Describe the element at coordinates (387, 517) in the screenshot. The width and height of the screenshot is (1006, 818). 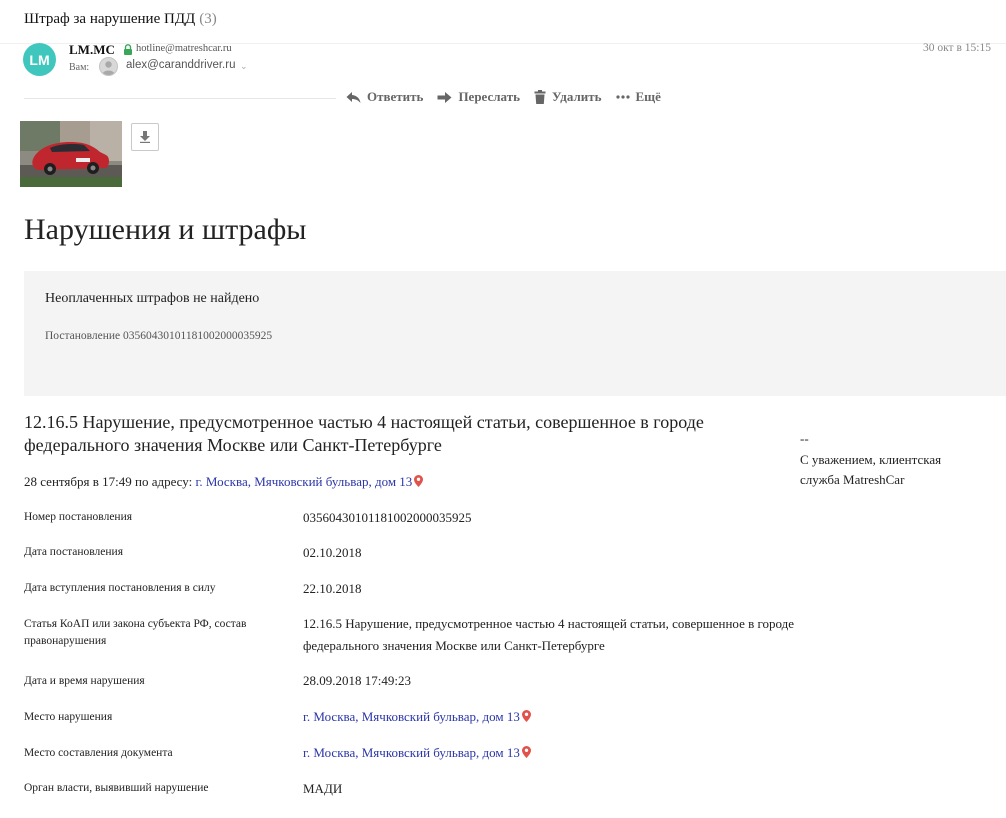
I see `detail-value-resolution-number: 03560430101181002000035925` at that location.